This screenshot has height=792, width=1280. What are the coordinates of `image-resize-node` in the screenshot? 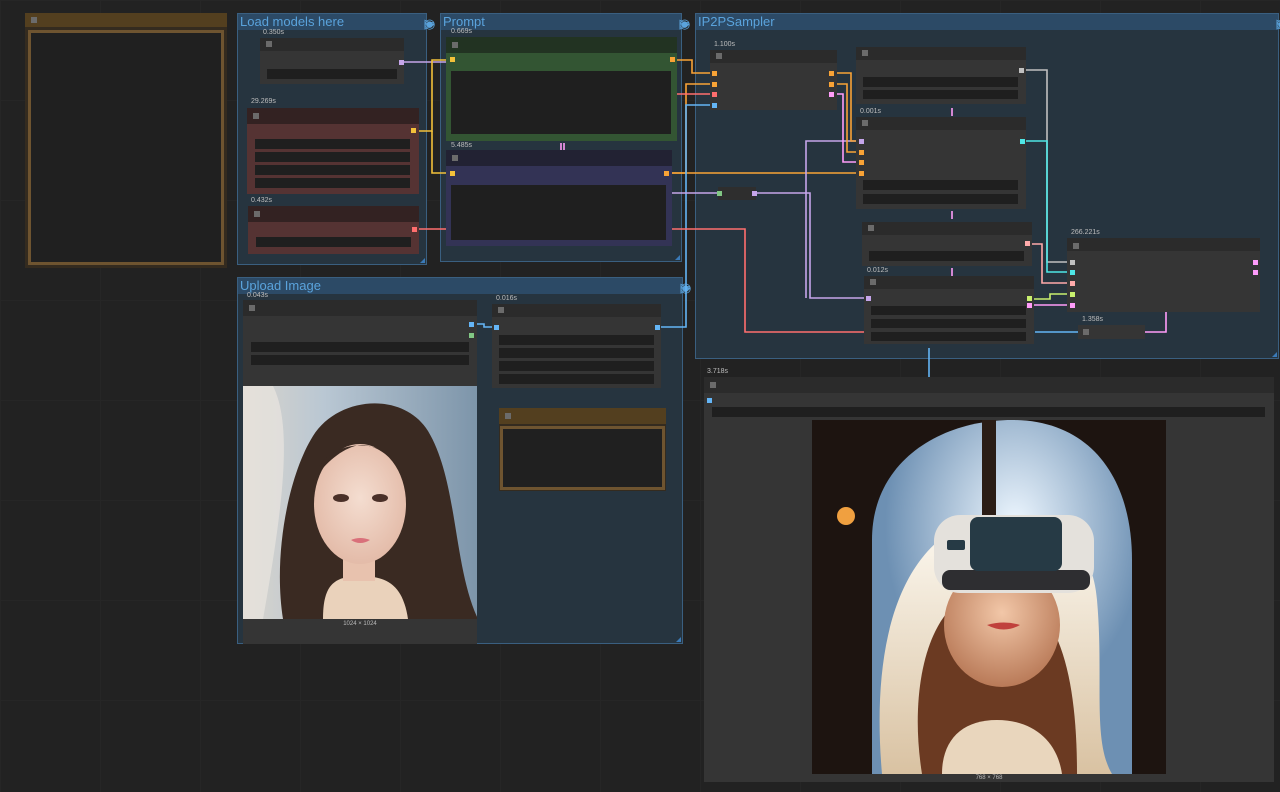 It's located at (576, 346).